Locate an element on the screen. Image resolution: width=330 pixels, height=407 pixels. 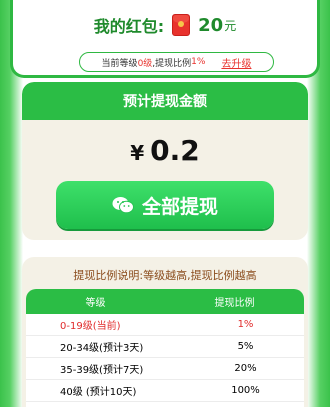
ratio-table-header: 等级 提现比例 is located at coordinates (165, 301).